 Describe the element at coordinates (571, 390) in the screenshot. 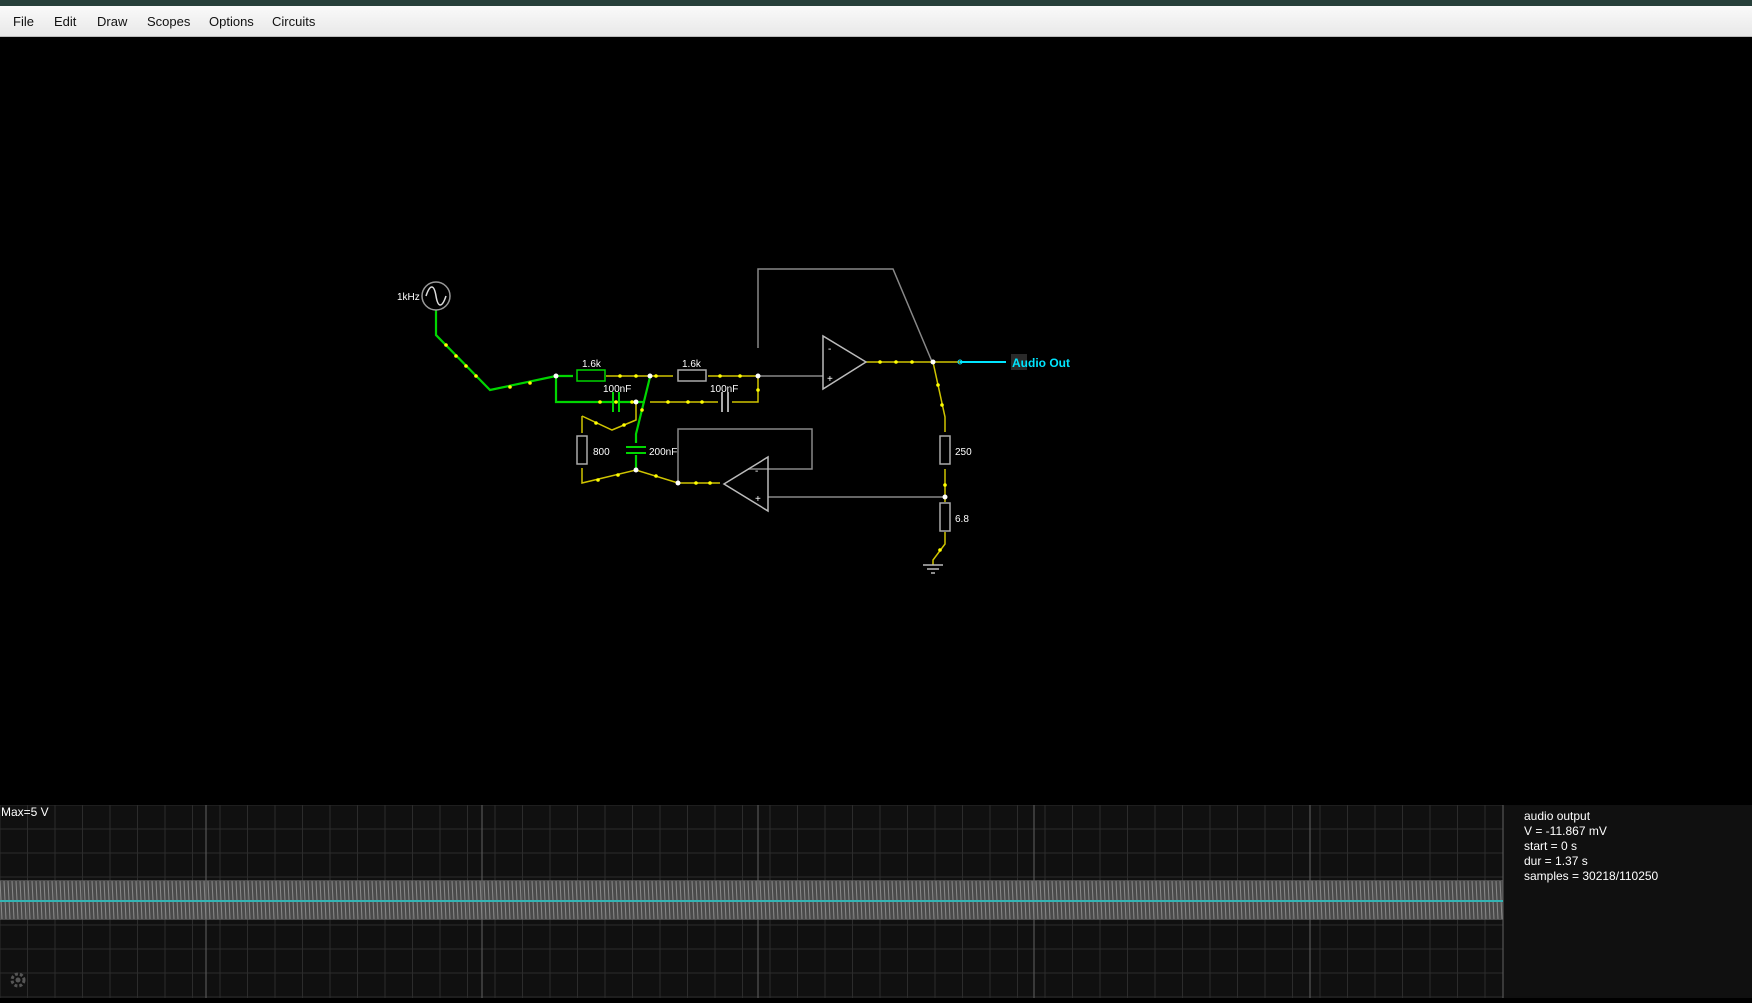

I see `cap-branch-wire` at that location.